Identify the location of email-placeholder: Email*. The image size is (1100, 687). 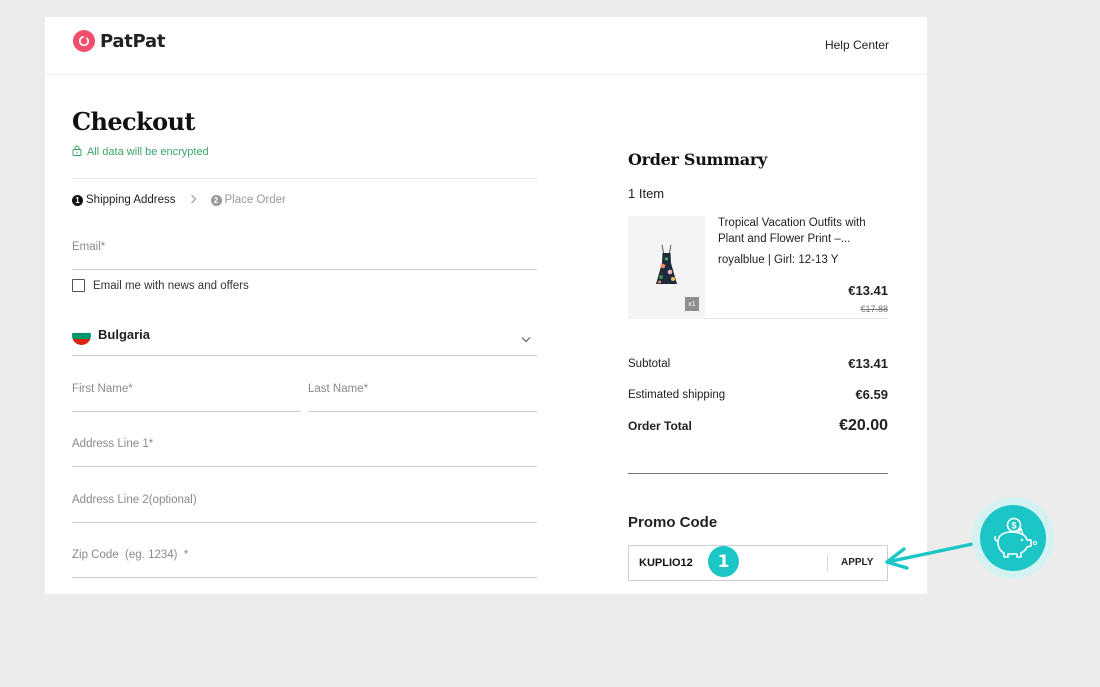
(89, 247).